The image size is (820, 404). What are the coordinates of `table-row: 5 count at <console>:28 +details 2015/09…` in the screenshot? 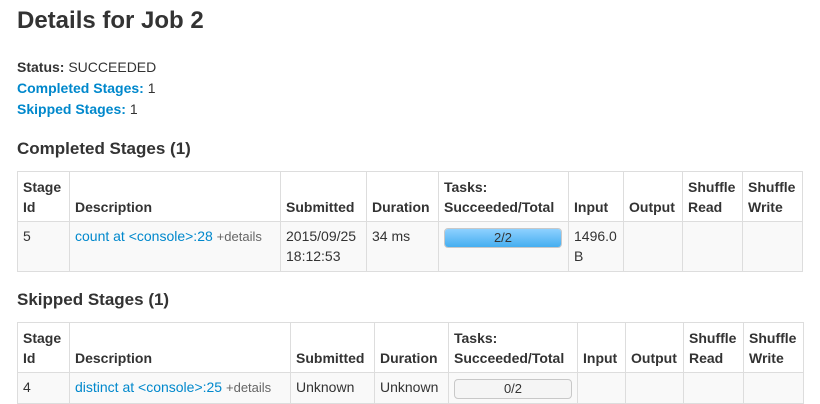 It's located at (410, 246).